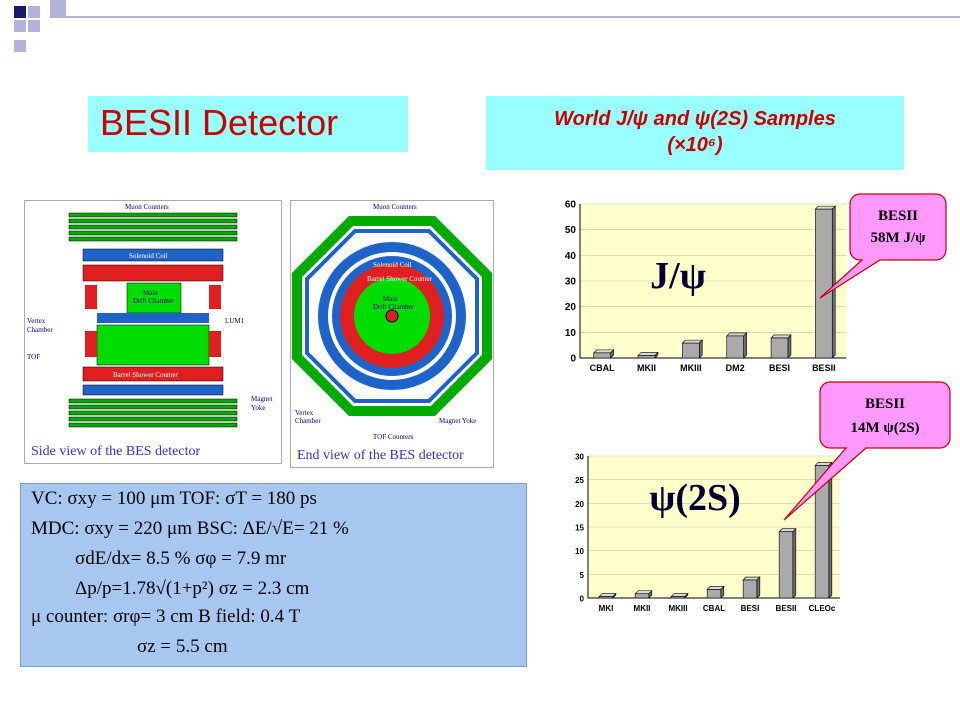 The image size is (960, 720). What do you see at coordinates (571, 205) in the screenshot?
I see `y-tick-label: 60` at bounding box center [571, 205].